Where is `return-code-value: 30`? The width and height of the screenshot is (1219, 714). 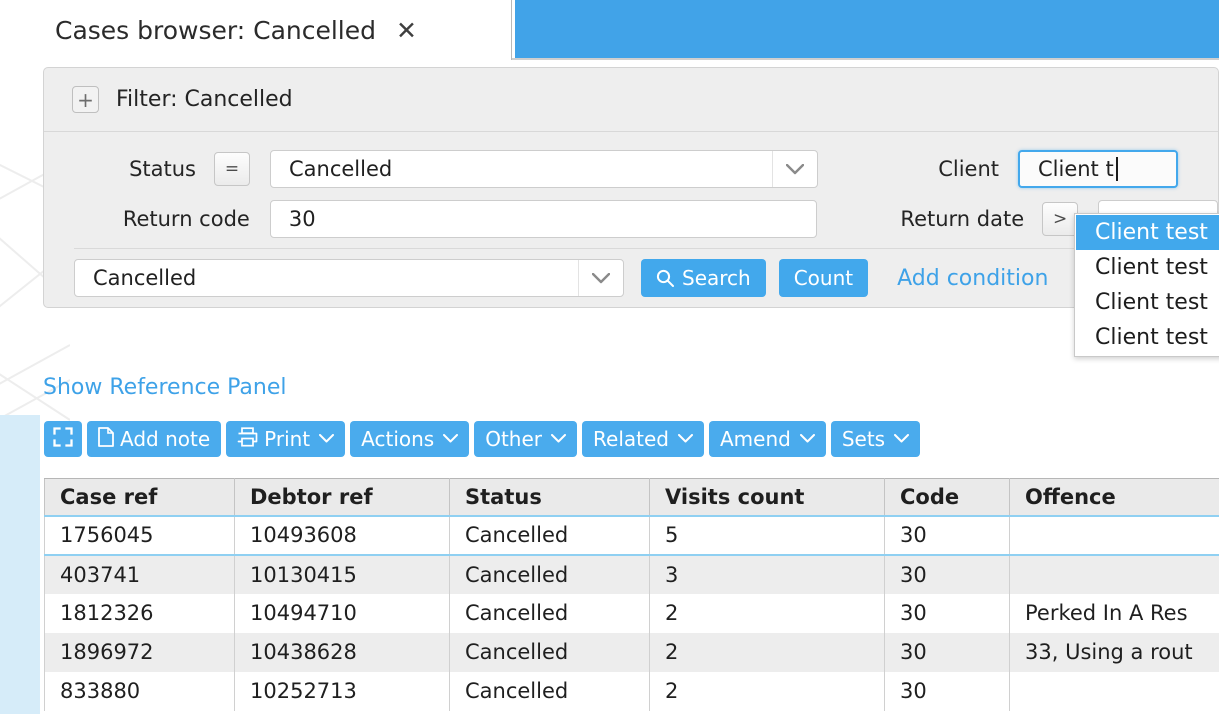 return-code-value: 30 is located at coordinates (302, 219).